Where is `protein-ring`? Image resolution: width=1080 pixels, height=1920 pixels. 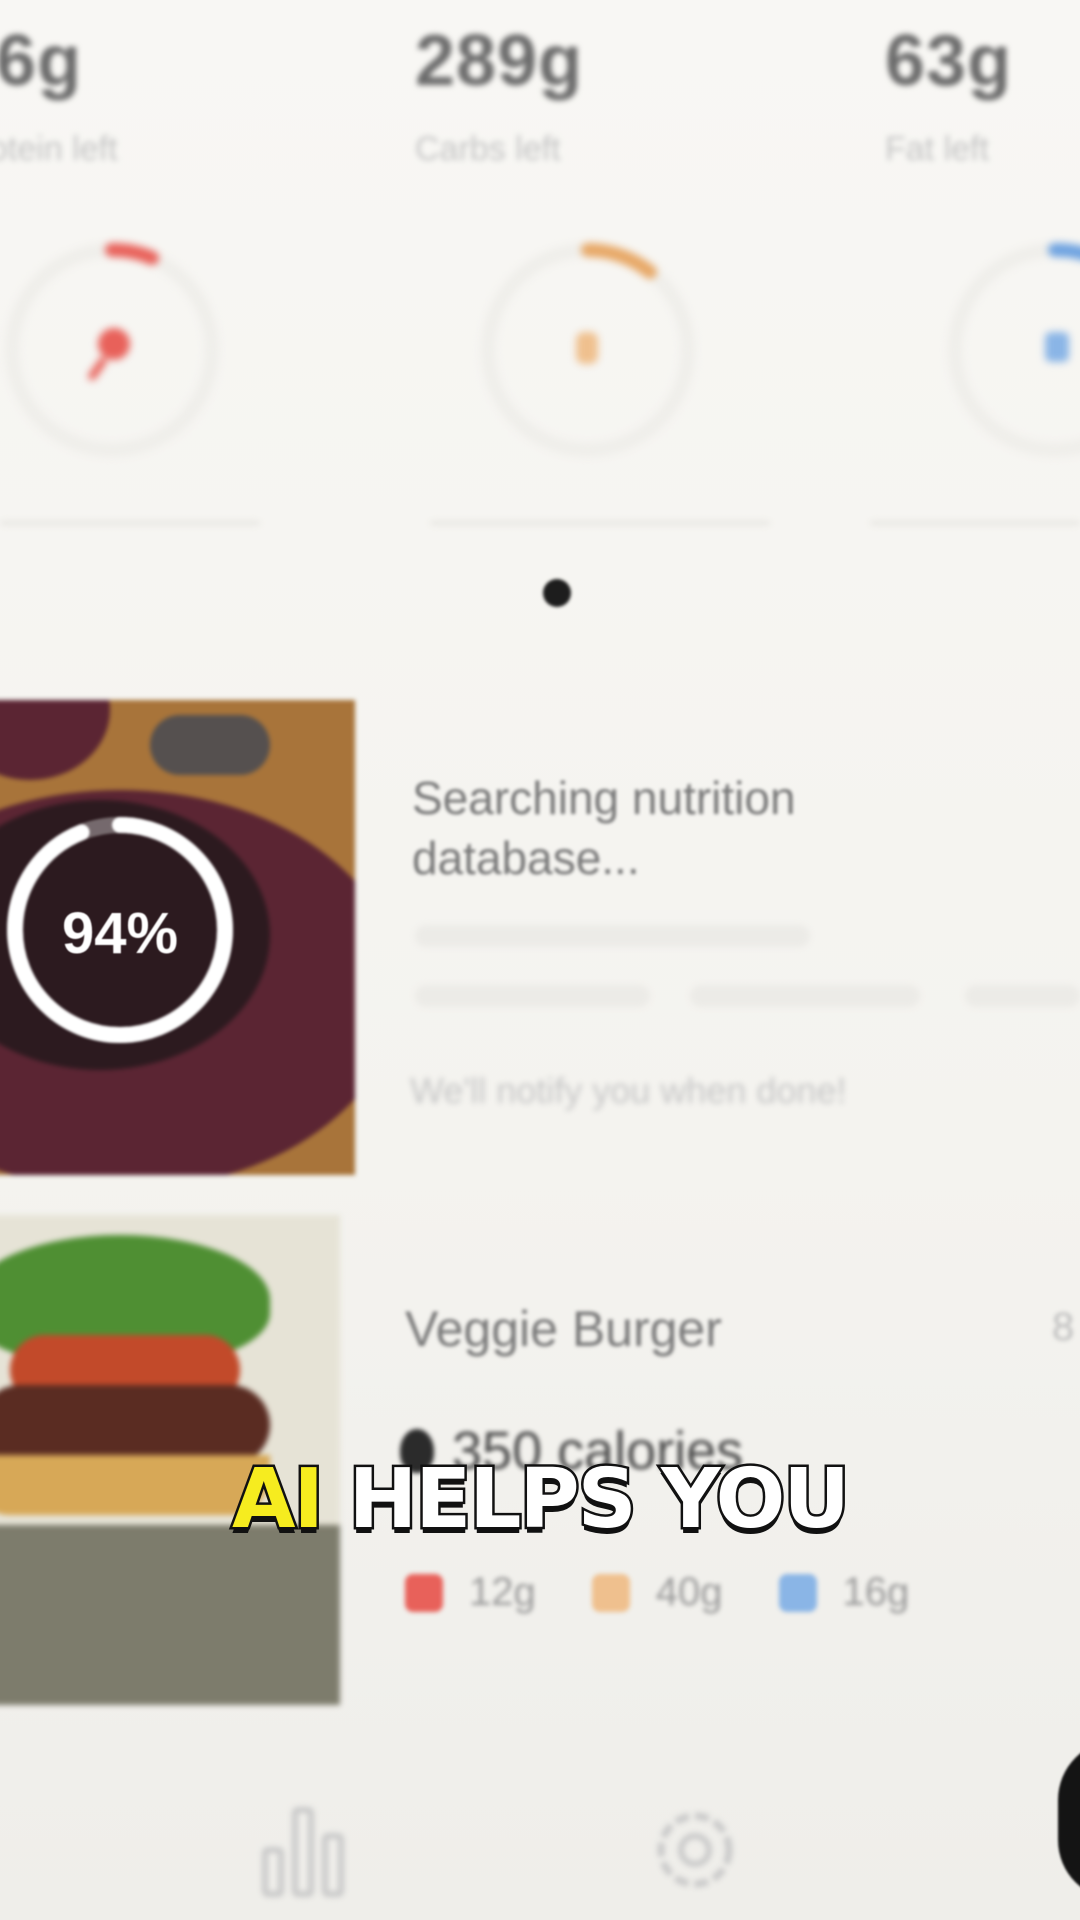 protein-ring is located at coordinates (112, 350).